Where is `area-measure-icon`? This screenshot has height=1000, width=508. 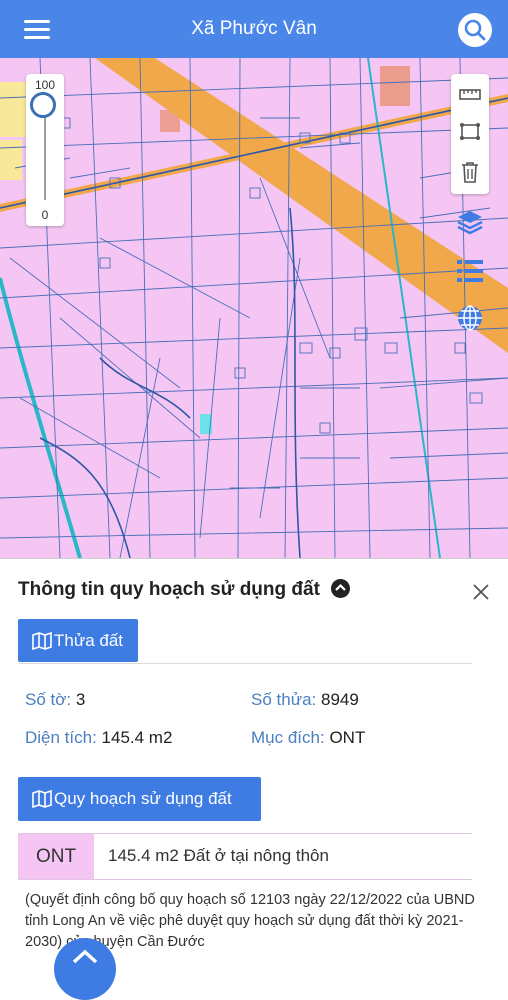
area-measure-icon is located at coordinates (470, 132).